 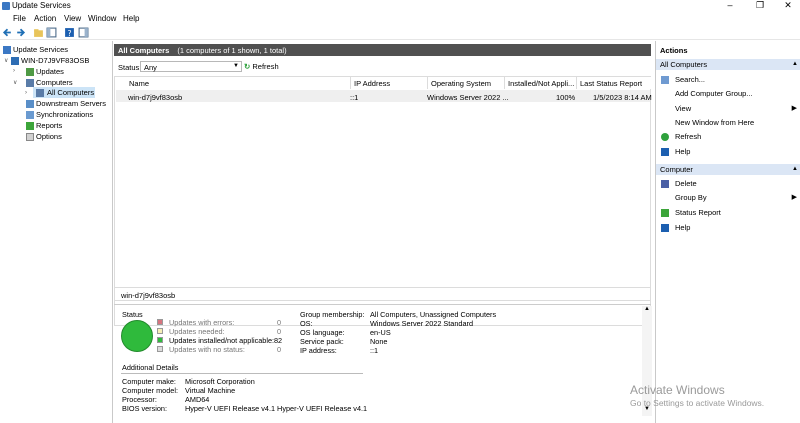 I want to click on status-filter-bar: Status: Any ▼ ↻ Refresh, so click(x=382, y=66).